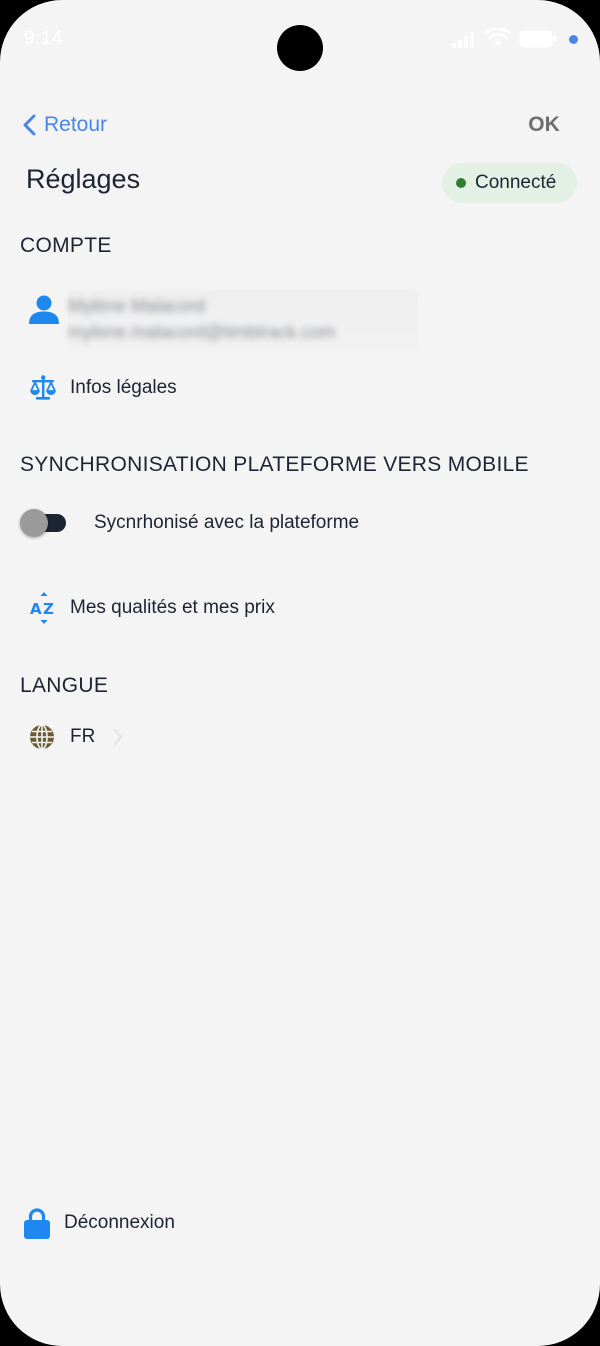  Describe the element at coordinates (172, 607) in the screenshot. I see `qualities-prices-label: Mes qualités et mes prix` at that location.